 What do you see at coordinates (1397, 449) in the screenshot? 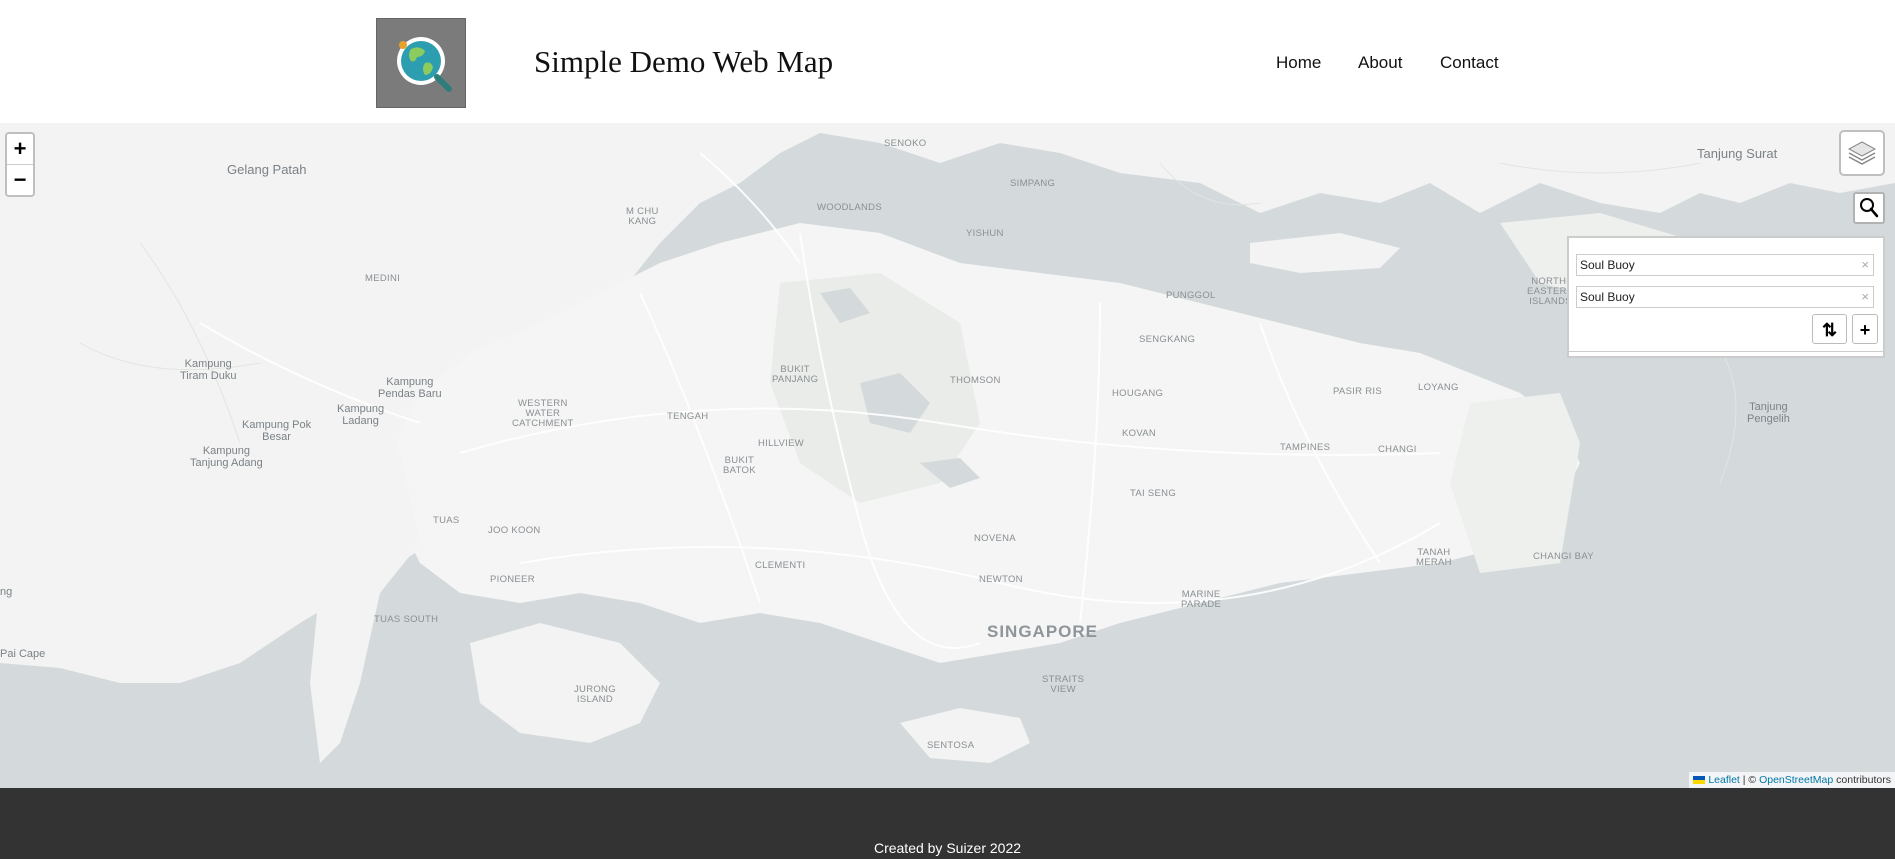
I see `place-label: CHANGI` at bounding box center [1397, 449].